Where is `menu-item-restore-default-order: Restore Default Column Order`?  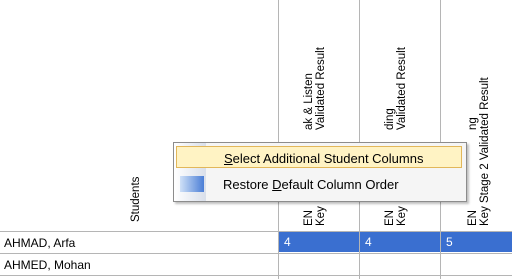
menu-item-restore-default-order: Restore Default Column Order is located at coordinates (319, 184).